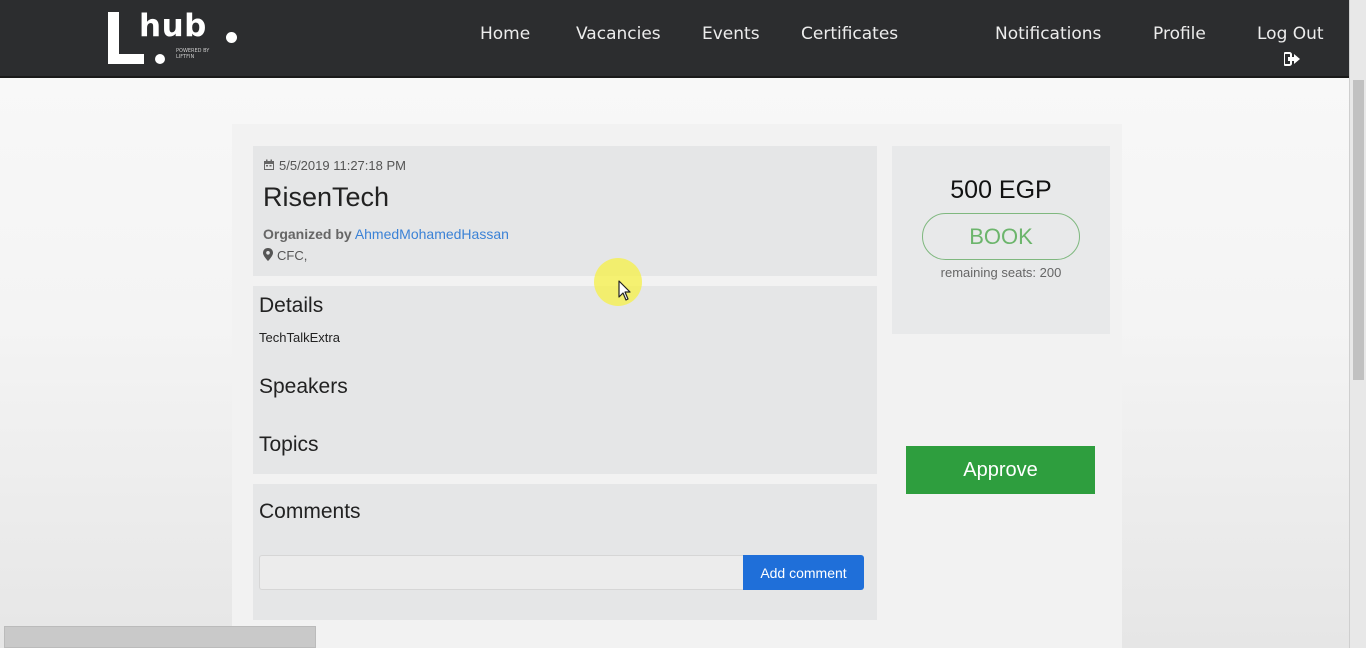 Image resolution: width=1366 pixels, height=648 pixels. Describe the element at coordinates (173, 26) in the screenshot. I see `logo-text: hub` at that location.